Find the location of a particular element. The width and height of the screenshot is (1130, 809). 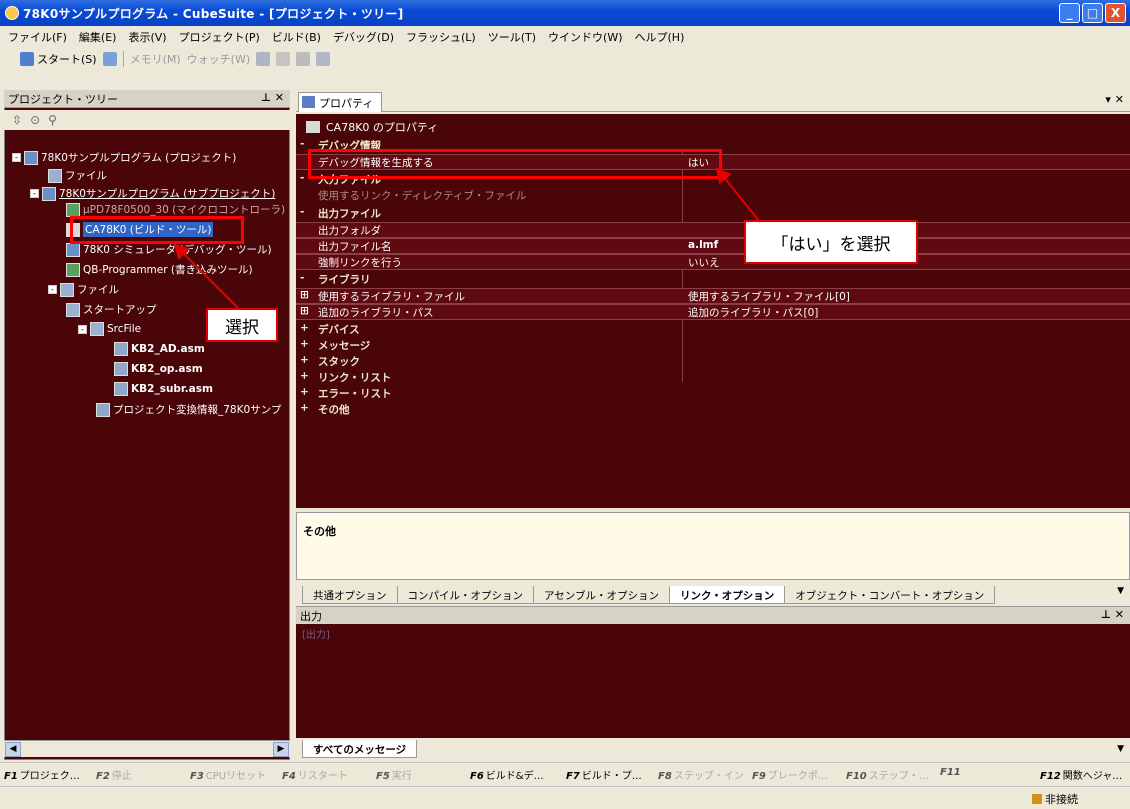

property-library-files: ⊞ 使用するライブラリ・ファイル 使用するライブラリ・ファイル[0] is located at coordinates (713, 296).